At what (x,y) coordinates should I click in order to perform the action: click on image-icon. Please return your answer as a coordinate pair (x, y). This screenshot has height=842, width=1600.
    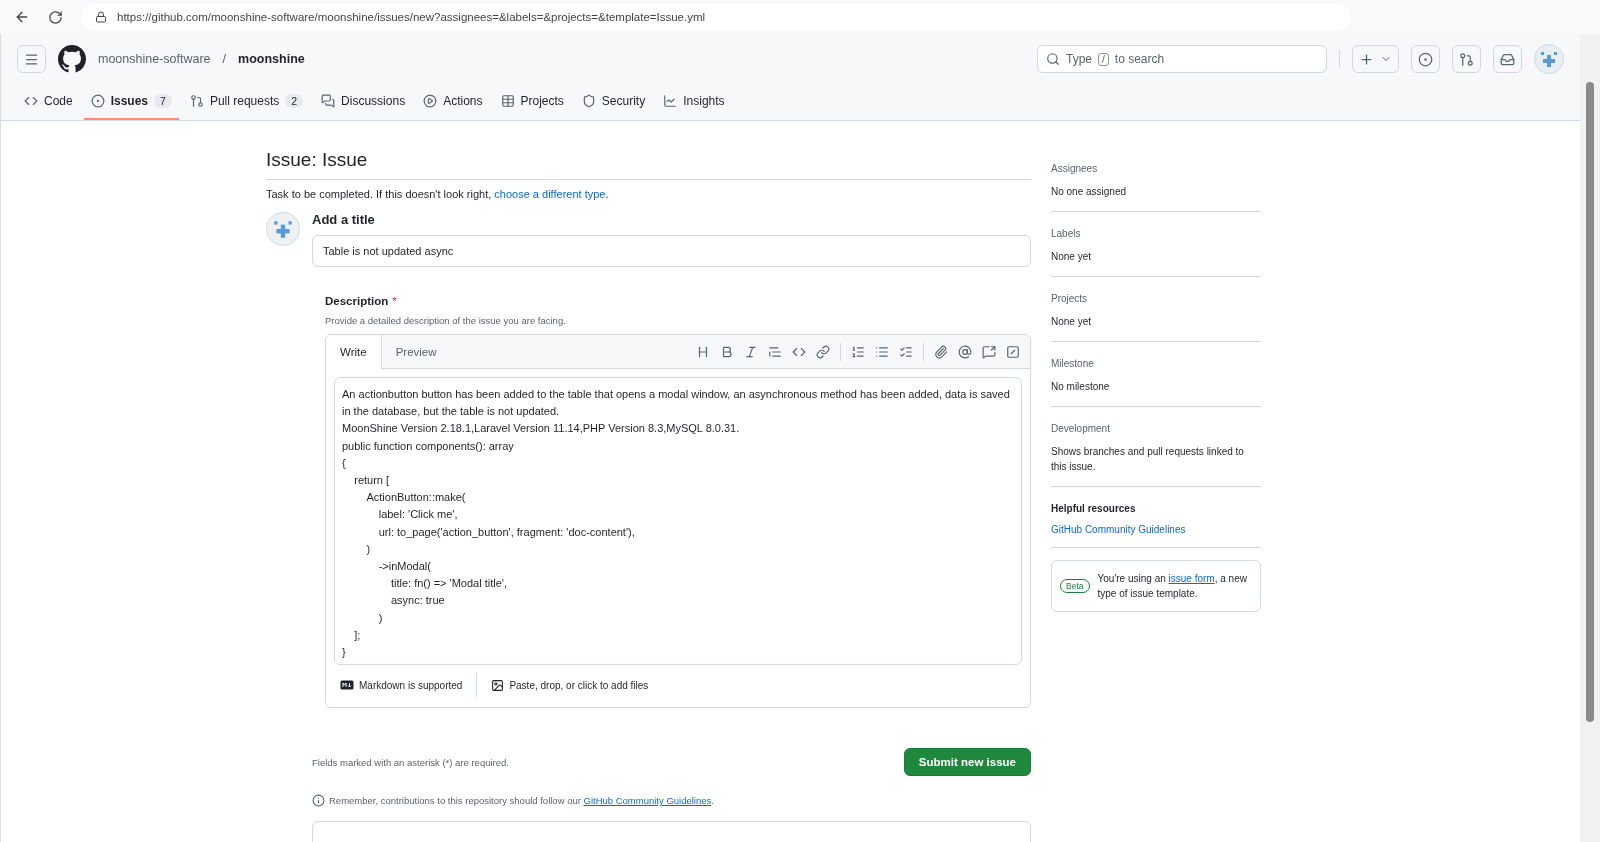
    Looking at the image, I should click on (498, 685).